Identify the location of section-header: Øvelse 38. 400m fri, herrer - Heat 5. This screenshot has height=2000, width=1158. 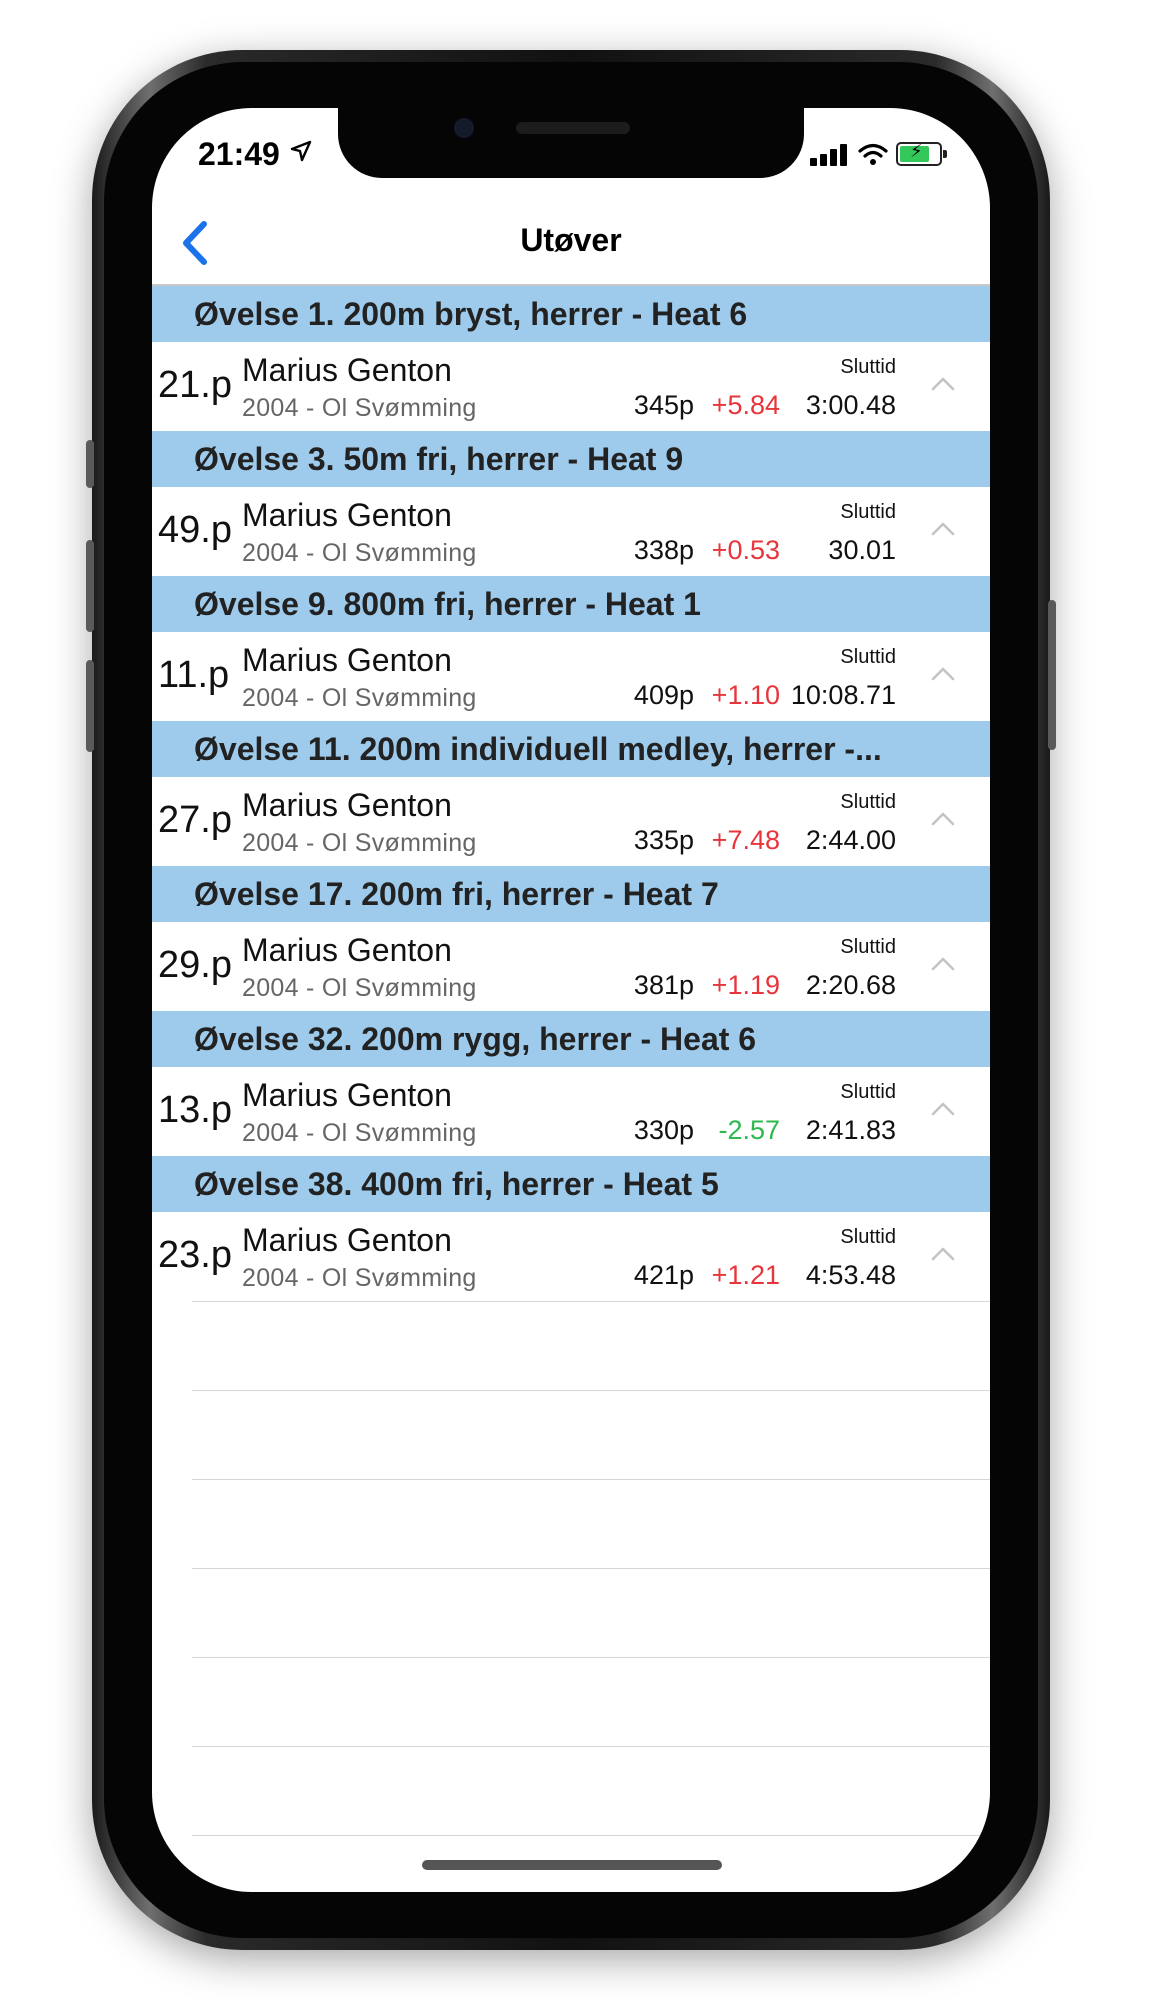
(571, 1184).